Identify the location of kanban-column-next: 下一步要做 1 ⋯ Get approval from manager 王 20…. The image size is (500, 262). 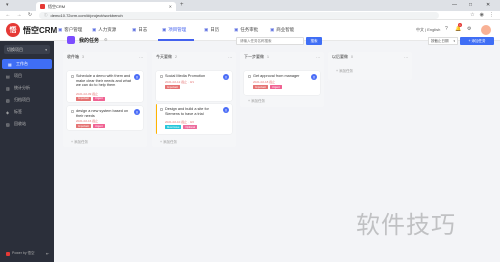
(282, 79).